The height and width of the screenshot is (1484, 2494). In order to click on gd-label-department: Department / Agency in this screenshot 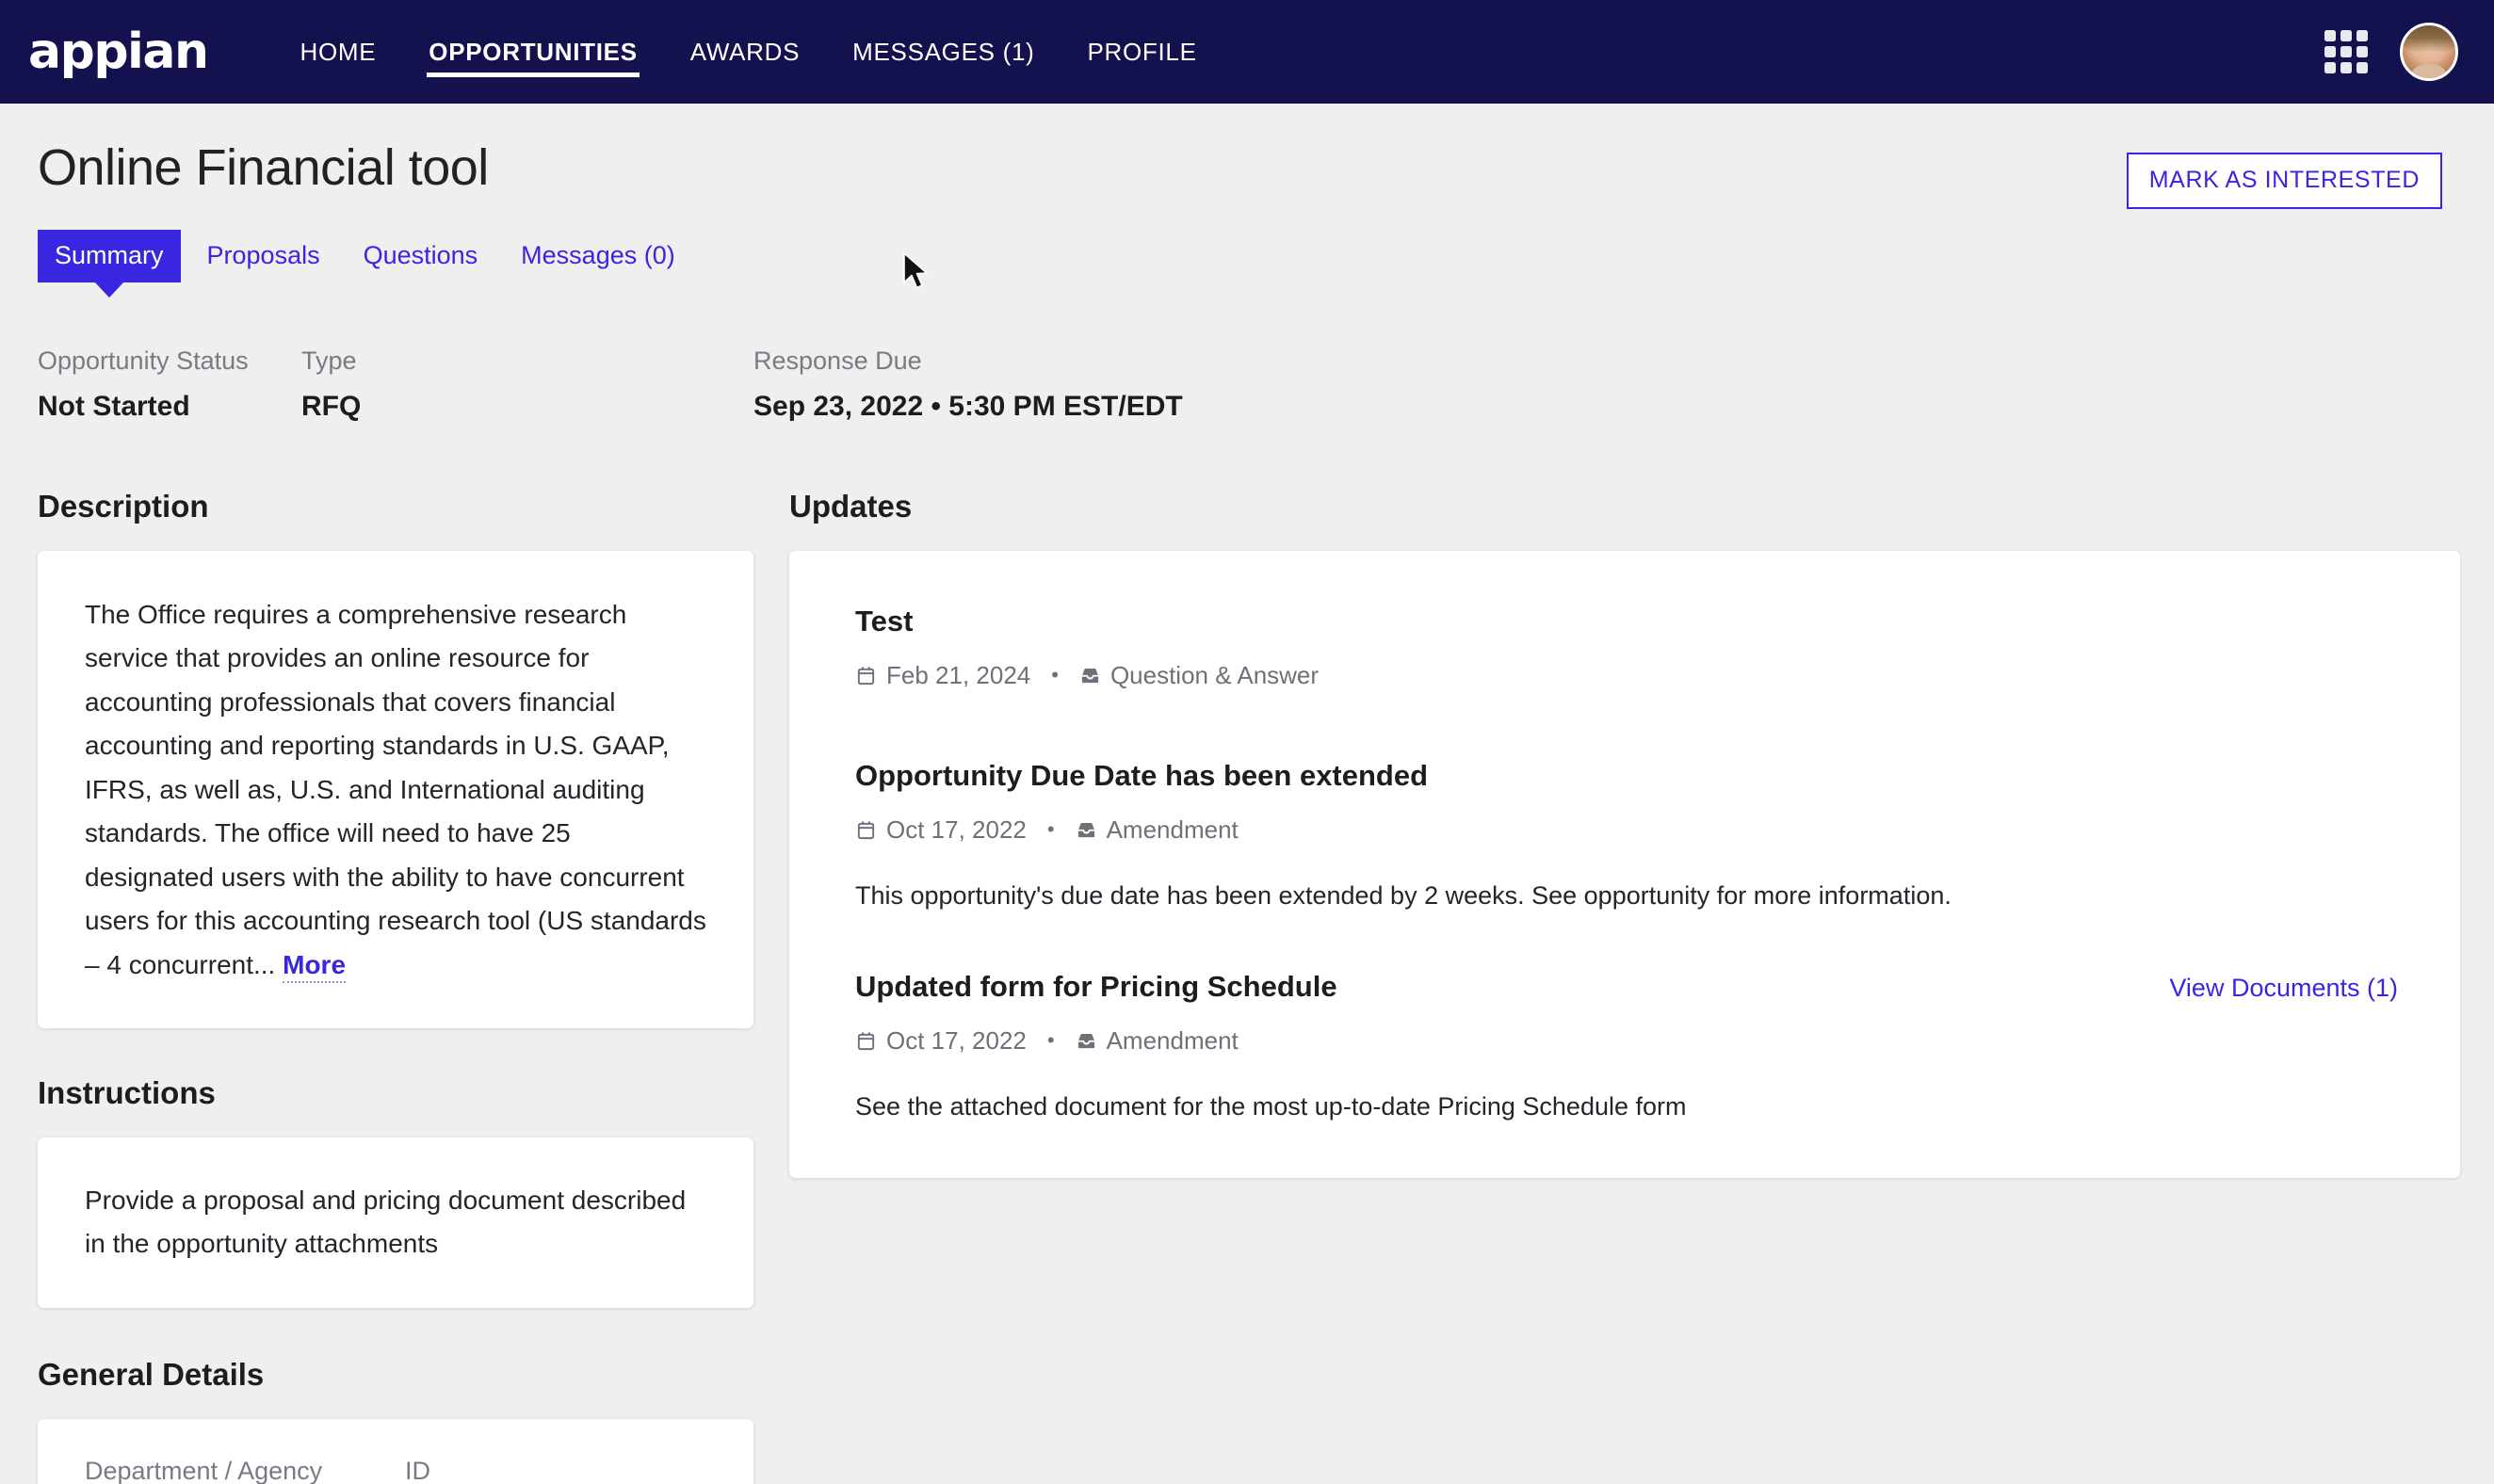, I will do `click(204, 1470)`.